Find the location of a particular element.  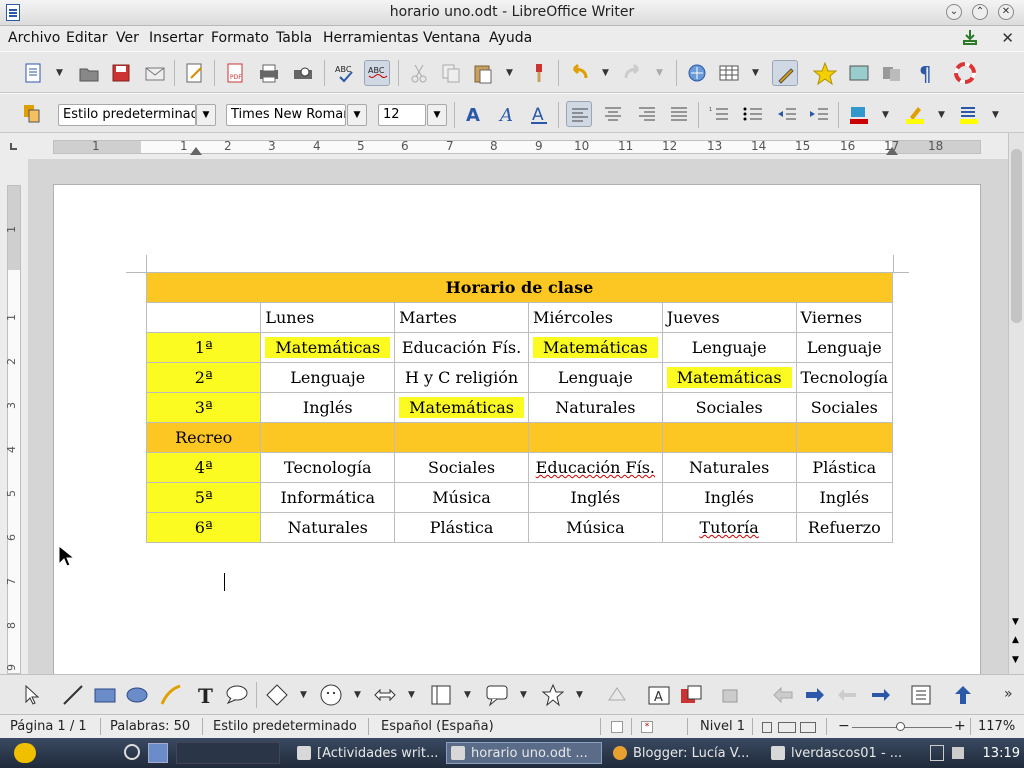

table-cell: Música is located at coordinates (461, 497).